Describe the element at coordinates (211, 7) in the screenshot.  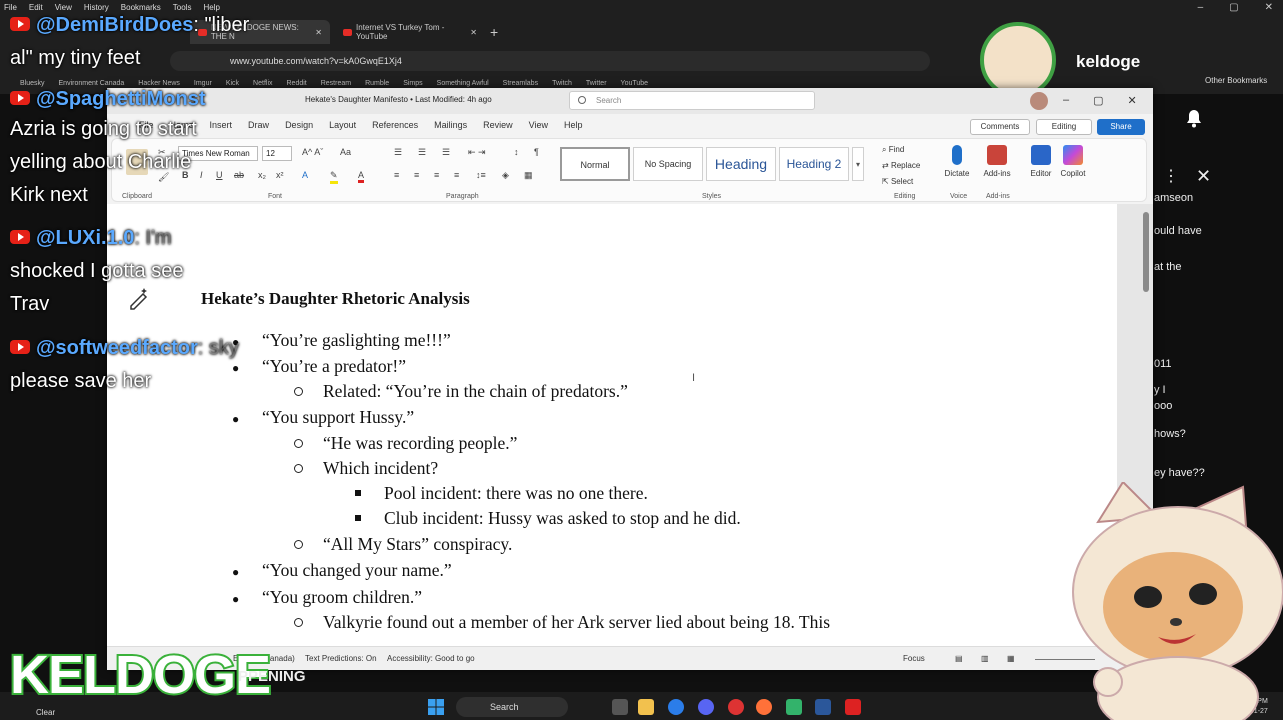
I see `menu-help: Help` at that location.